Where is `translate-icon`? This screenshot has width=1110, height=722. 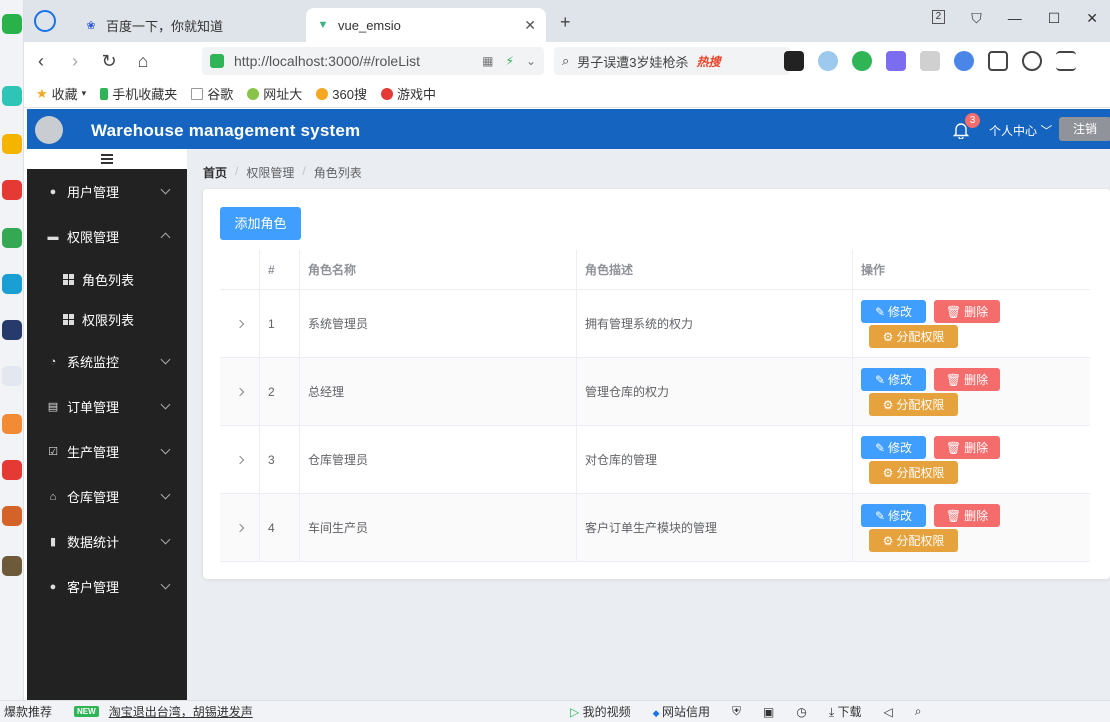
translate-icon is located at coordinates (896, 61).